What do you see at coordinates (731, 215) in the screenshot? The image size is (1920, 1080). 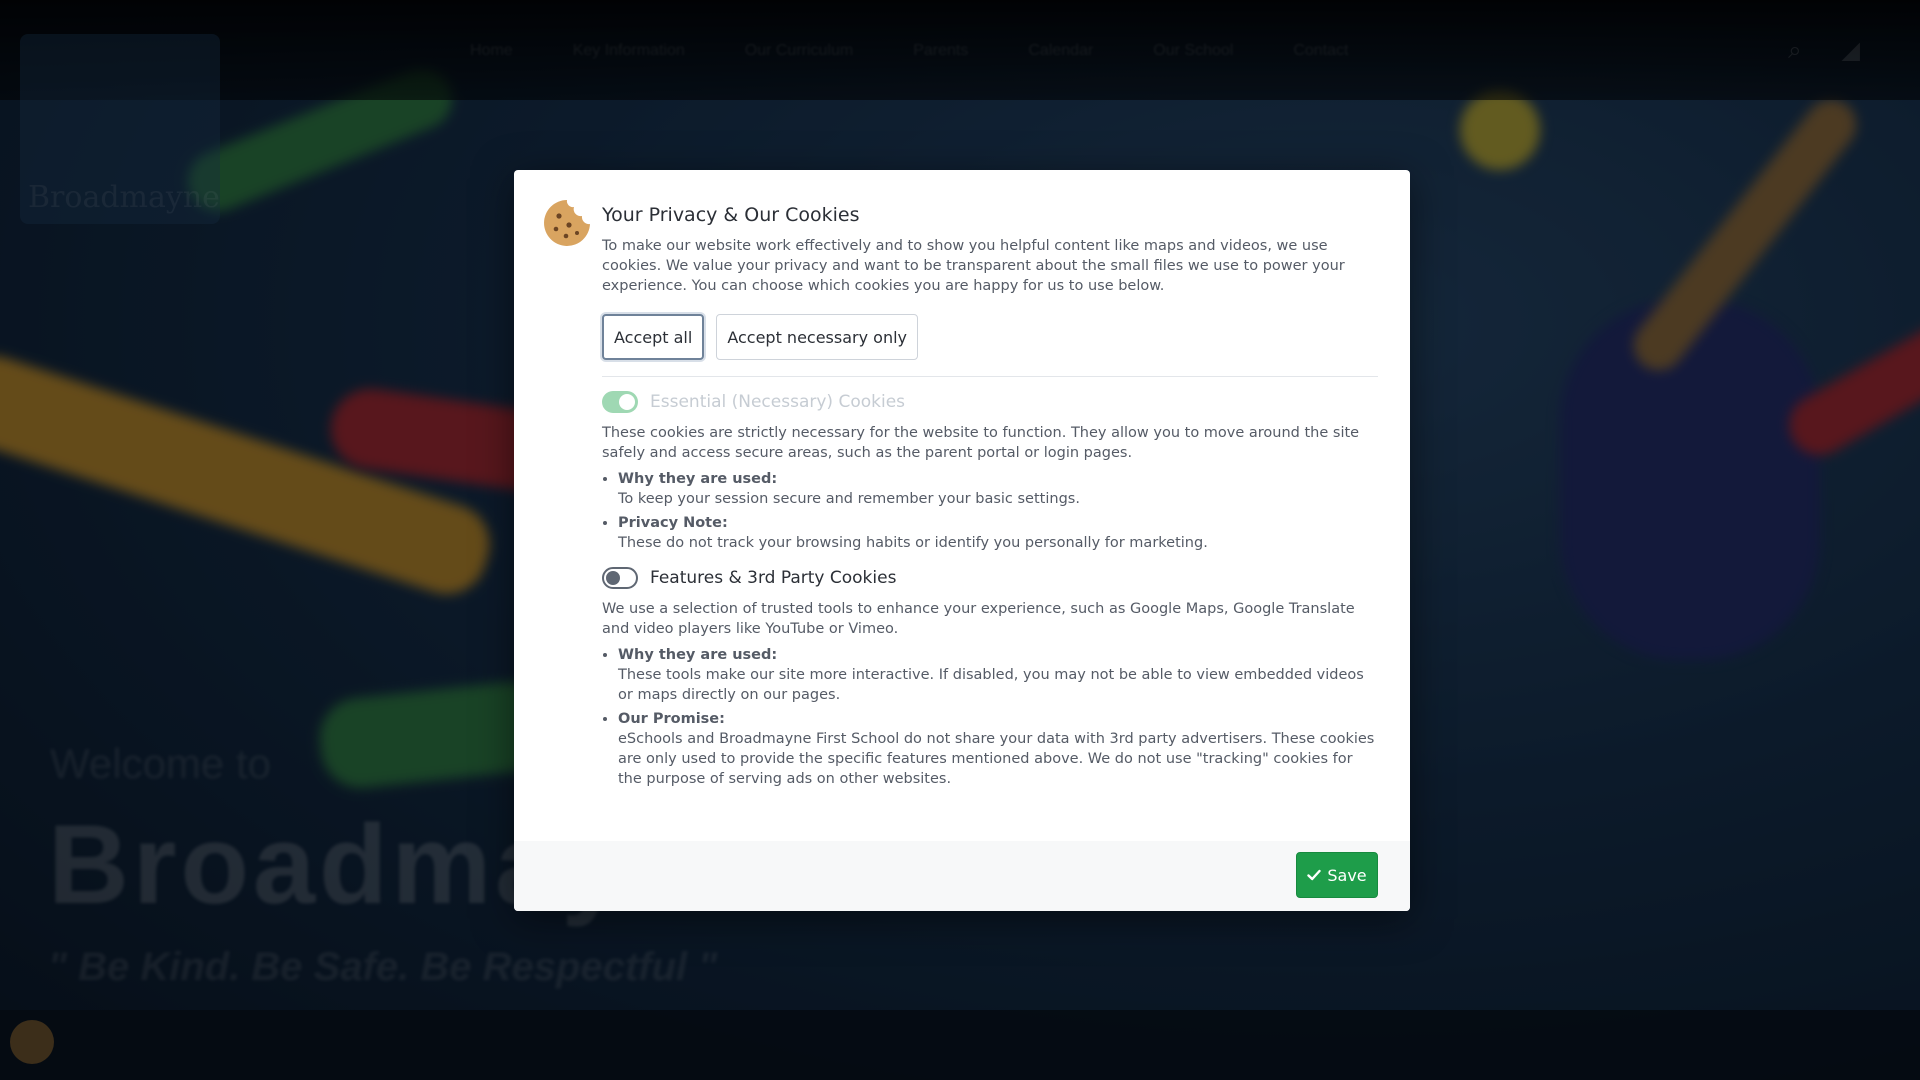 I see `dialog-title: Your Privacy & Our Cookies` at bounding box center [731, 215].